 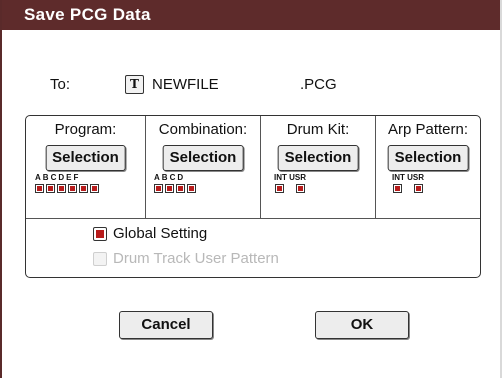 I want to click on combination-selection-button: Selection, so click(x=203, y=158).